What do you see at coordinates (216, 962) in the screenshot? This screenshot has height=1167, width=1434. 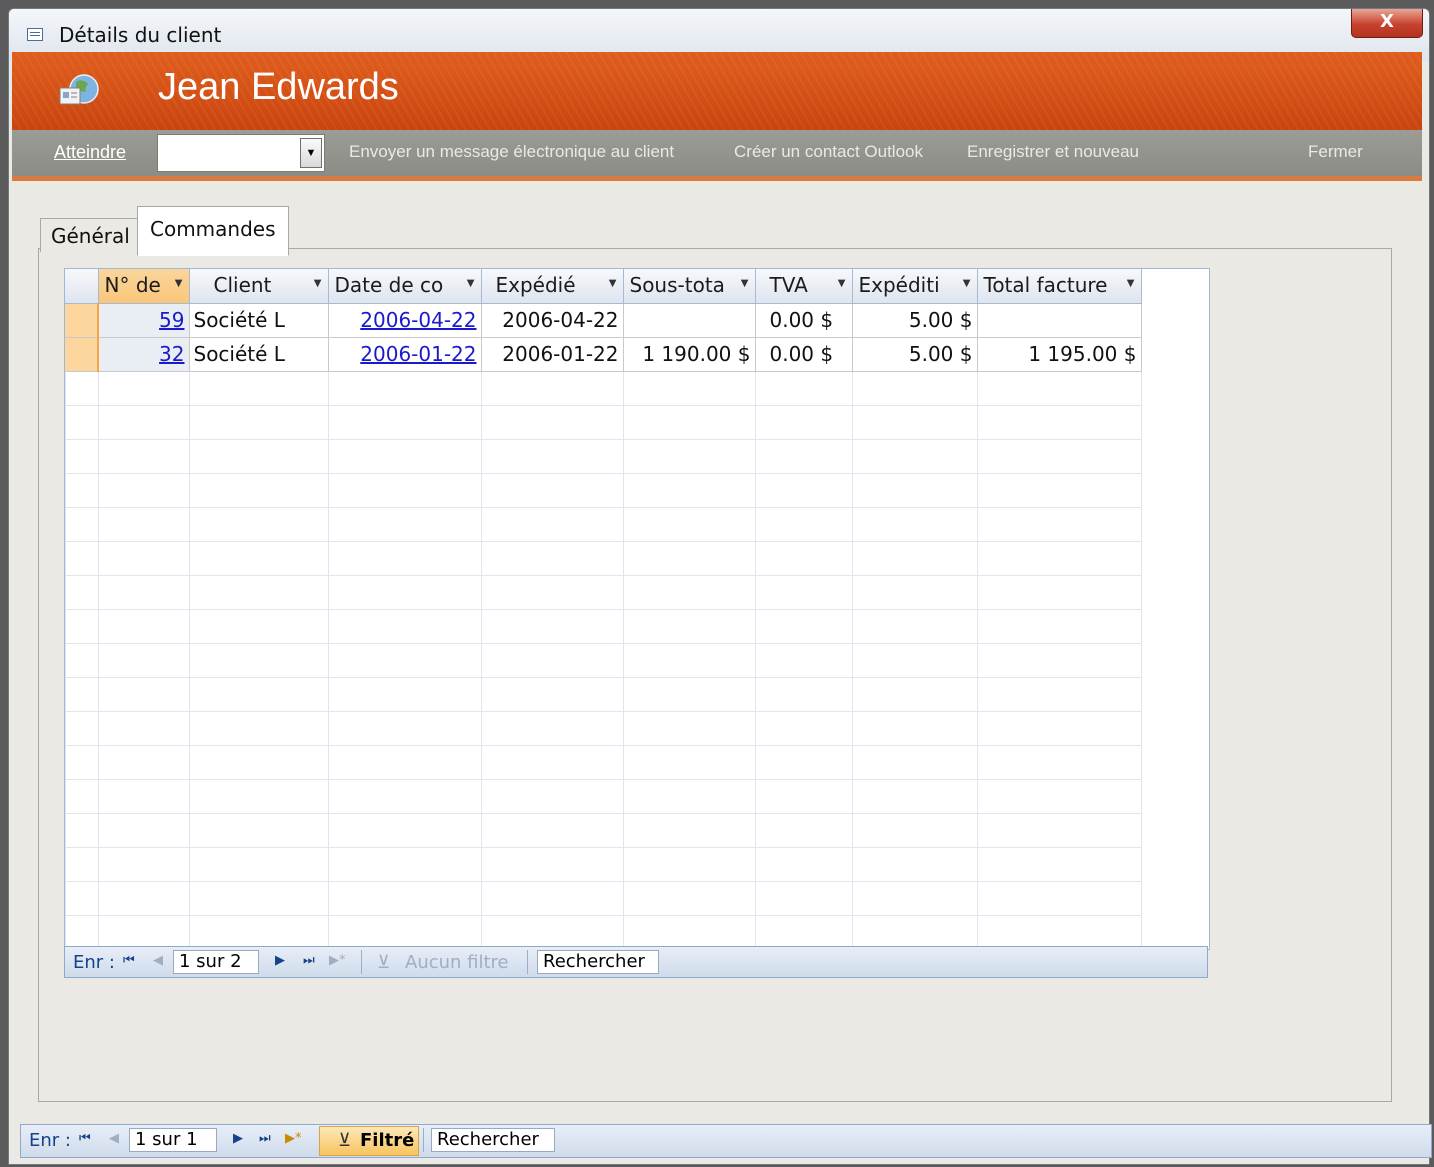 I see `current-record-field: 1 sur 2` at bounding box center [216, 962].